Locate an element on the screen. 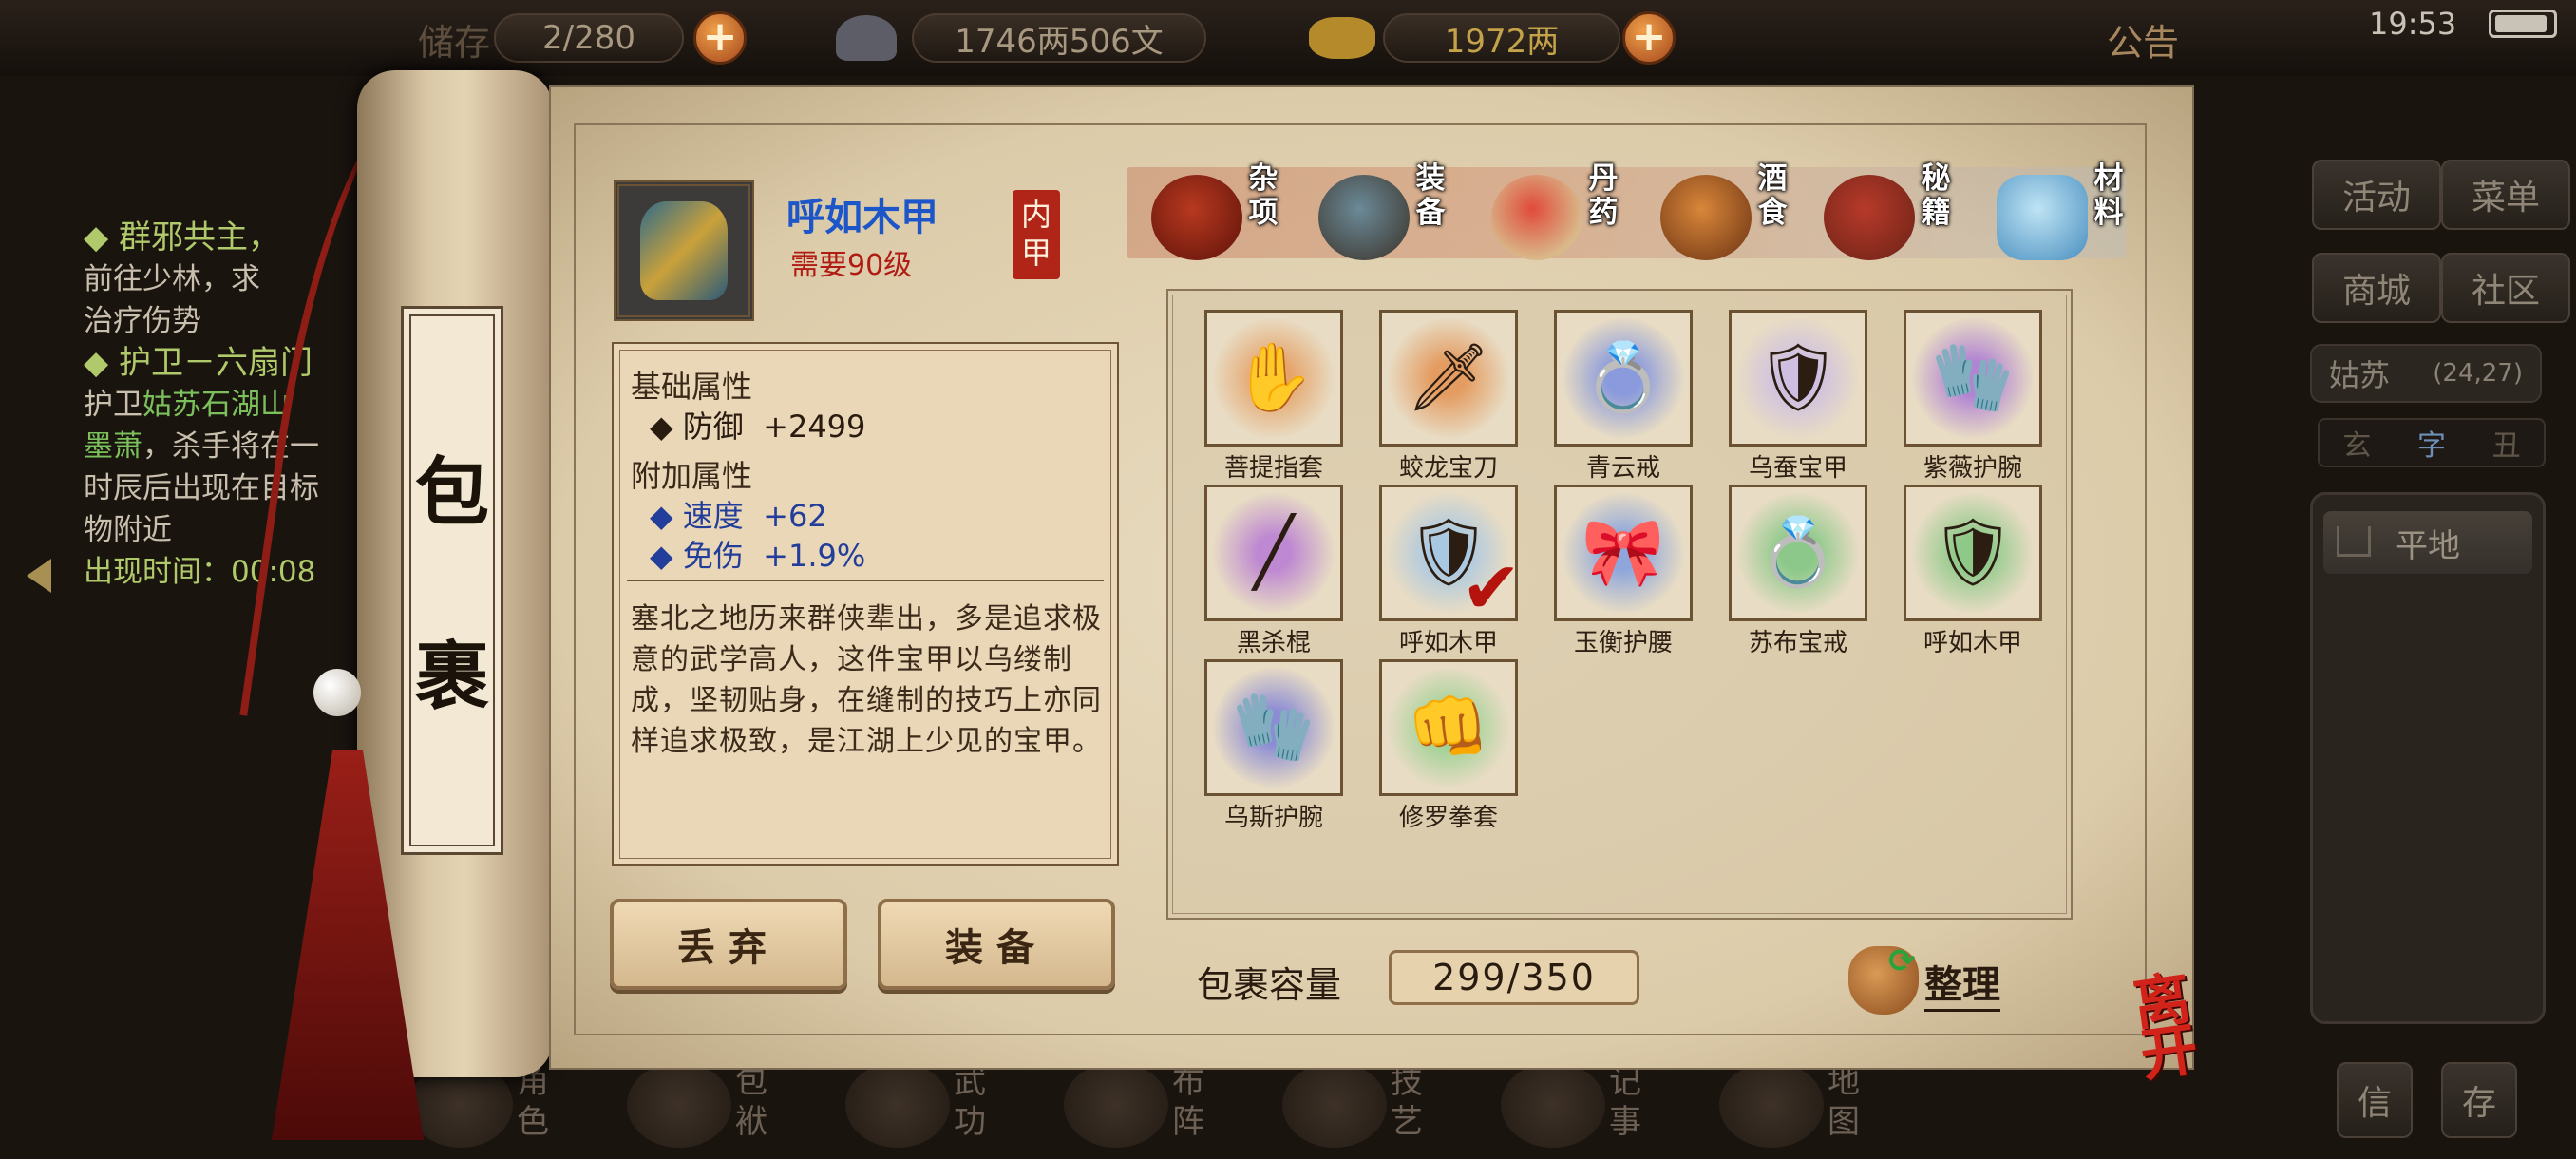  item-name-label: 青云戒 is located at coordinates (1622, 468).